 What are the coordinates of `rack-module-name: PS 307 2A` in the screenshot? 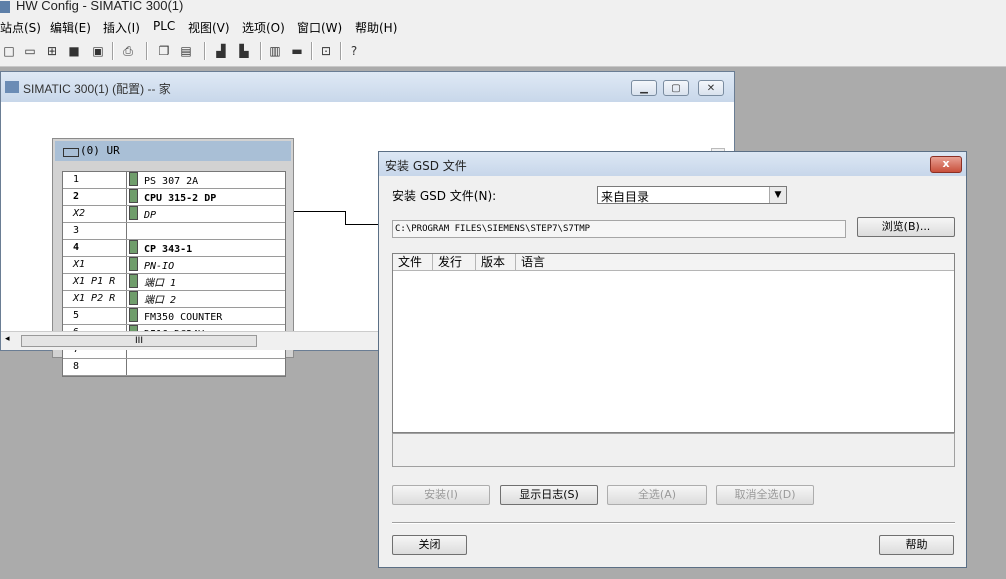 It's located at (171, 181).